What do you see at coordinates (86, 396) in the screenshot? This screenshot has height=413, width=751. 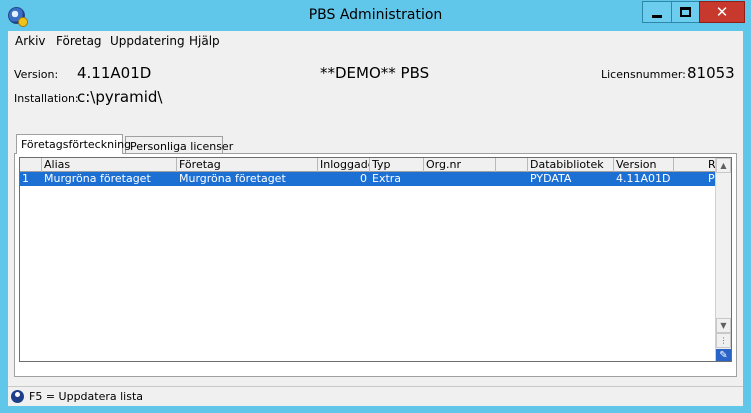 I see `status-text: F5 = Uppdatera lista` at bounding box center [86, 396].